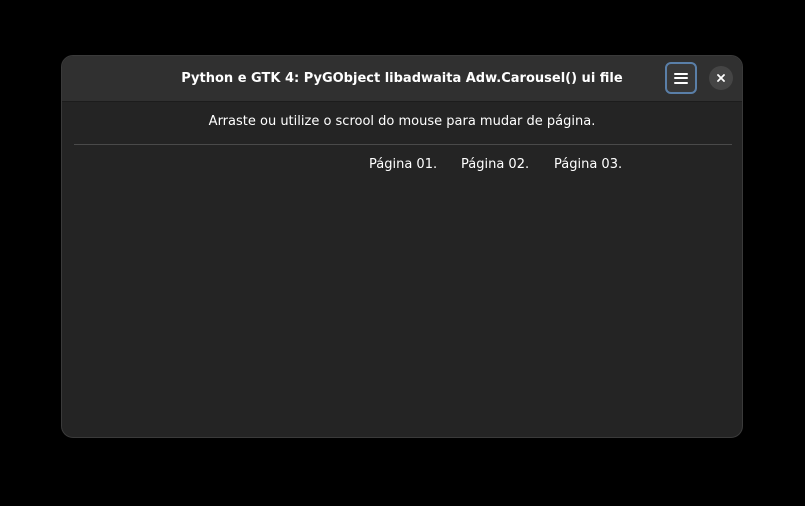  I want to click on carousel: Página 01. Página 02. Página 03., so click(402, 167).